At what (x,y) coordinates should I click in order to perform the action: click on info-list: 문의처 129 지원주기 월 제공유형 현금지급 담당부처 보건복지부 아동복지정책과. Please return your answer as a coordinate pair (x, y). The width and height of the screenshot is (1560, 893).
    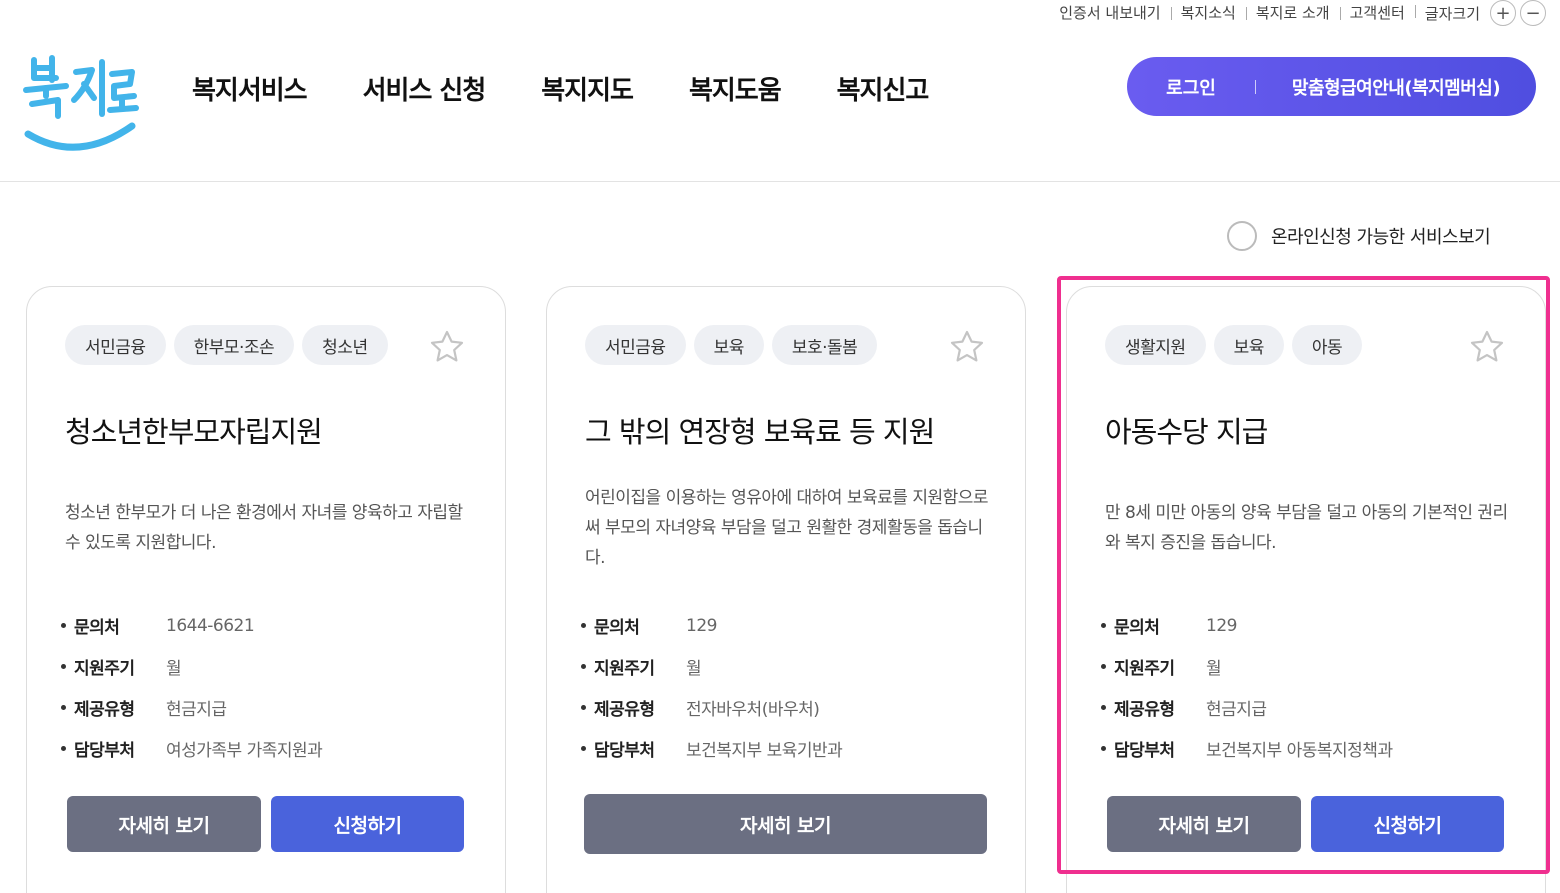
    Looking at the image, I should click on (1247, 687).